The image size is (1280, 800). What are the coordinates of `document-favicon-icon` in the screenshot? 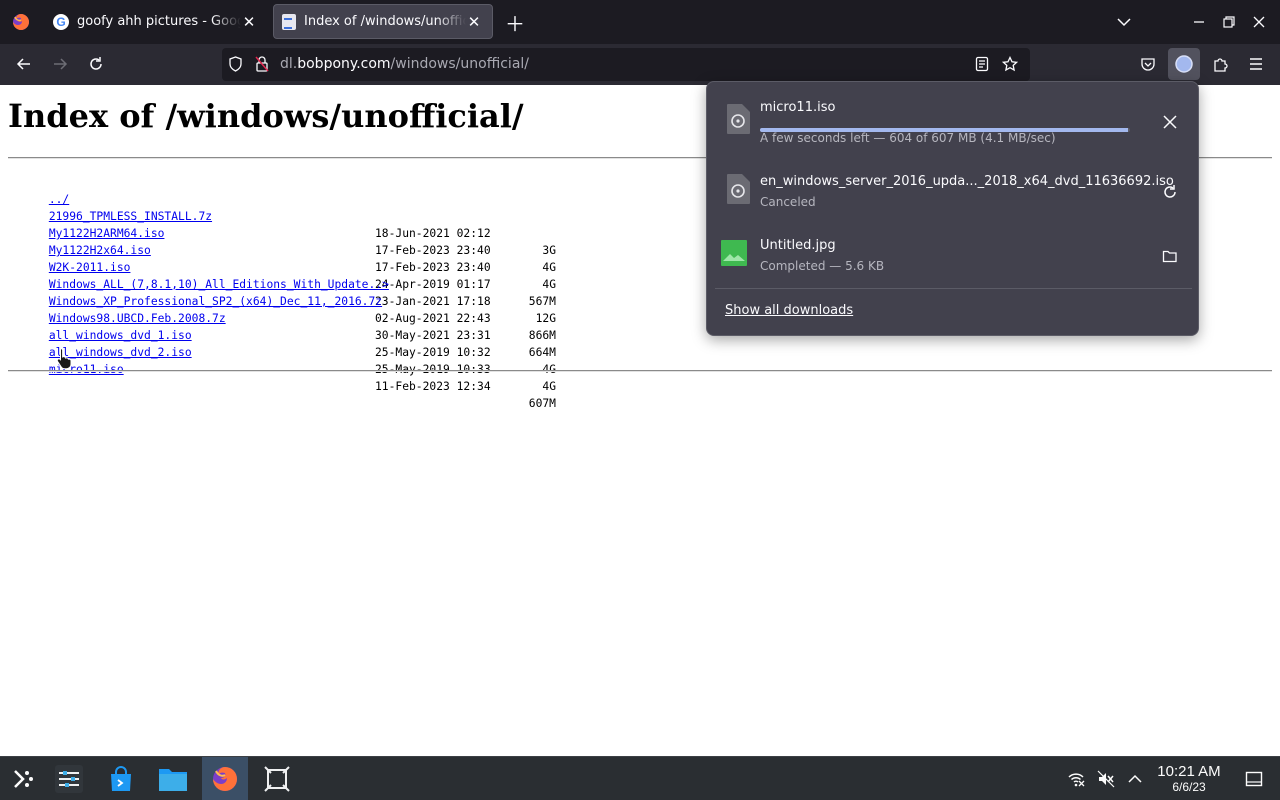 It's located at (289, 21).